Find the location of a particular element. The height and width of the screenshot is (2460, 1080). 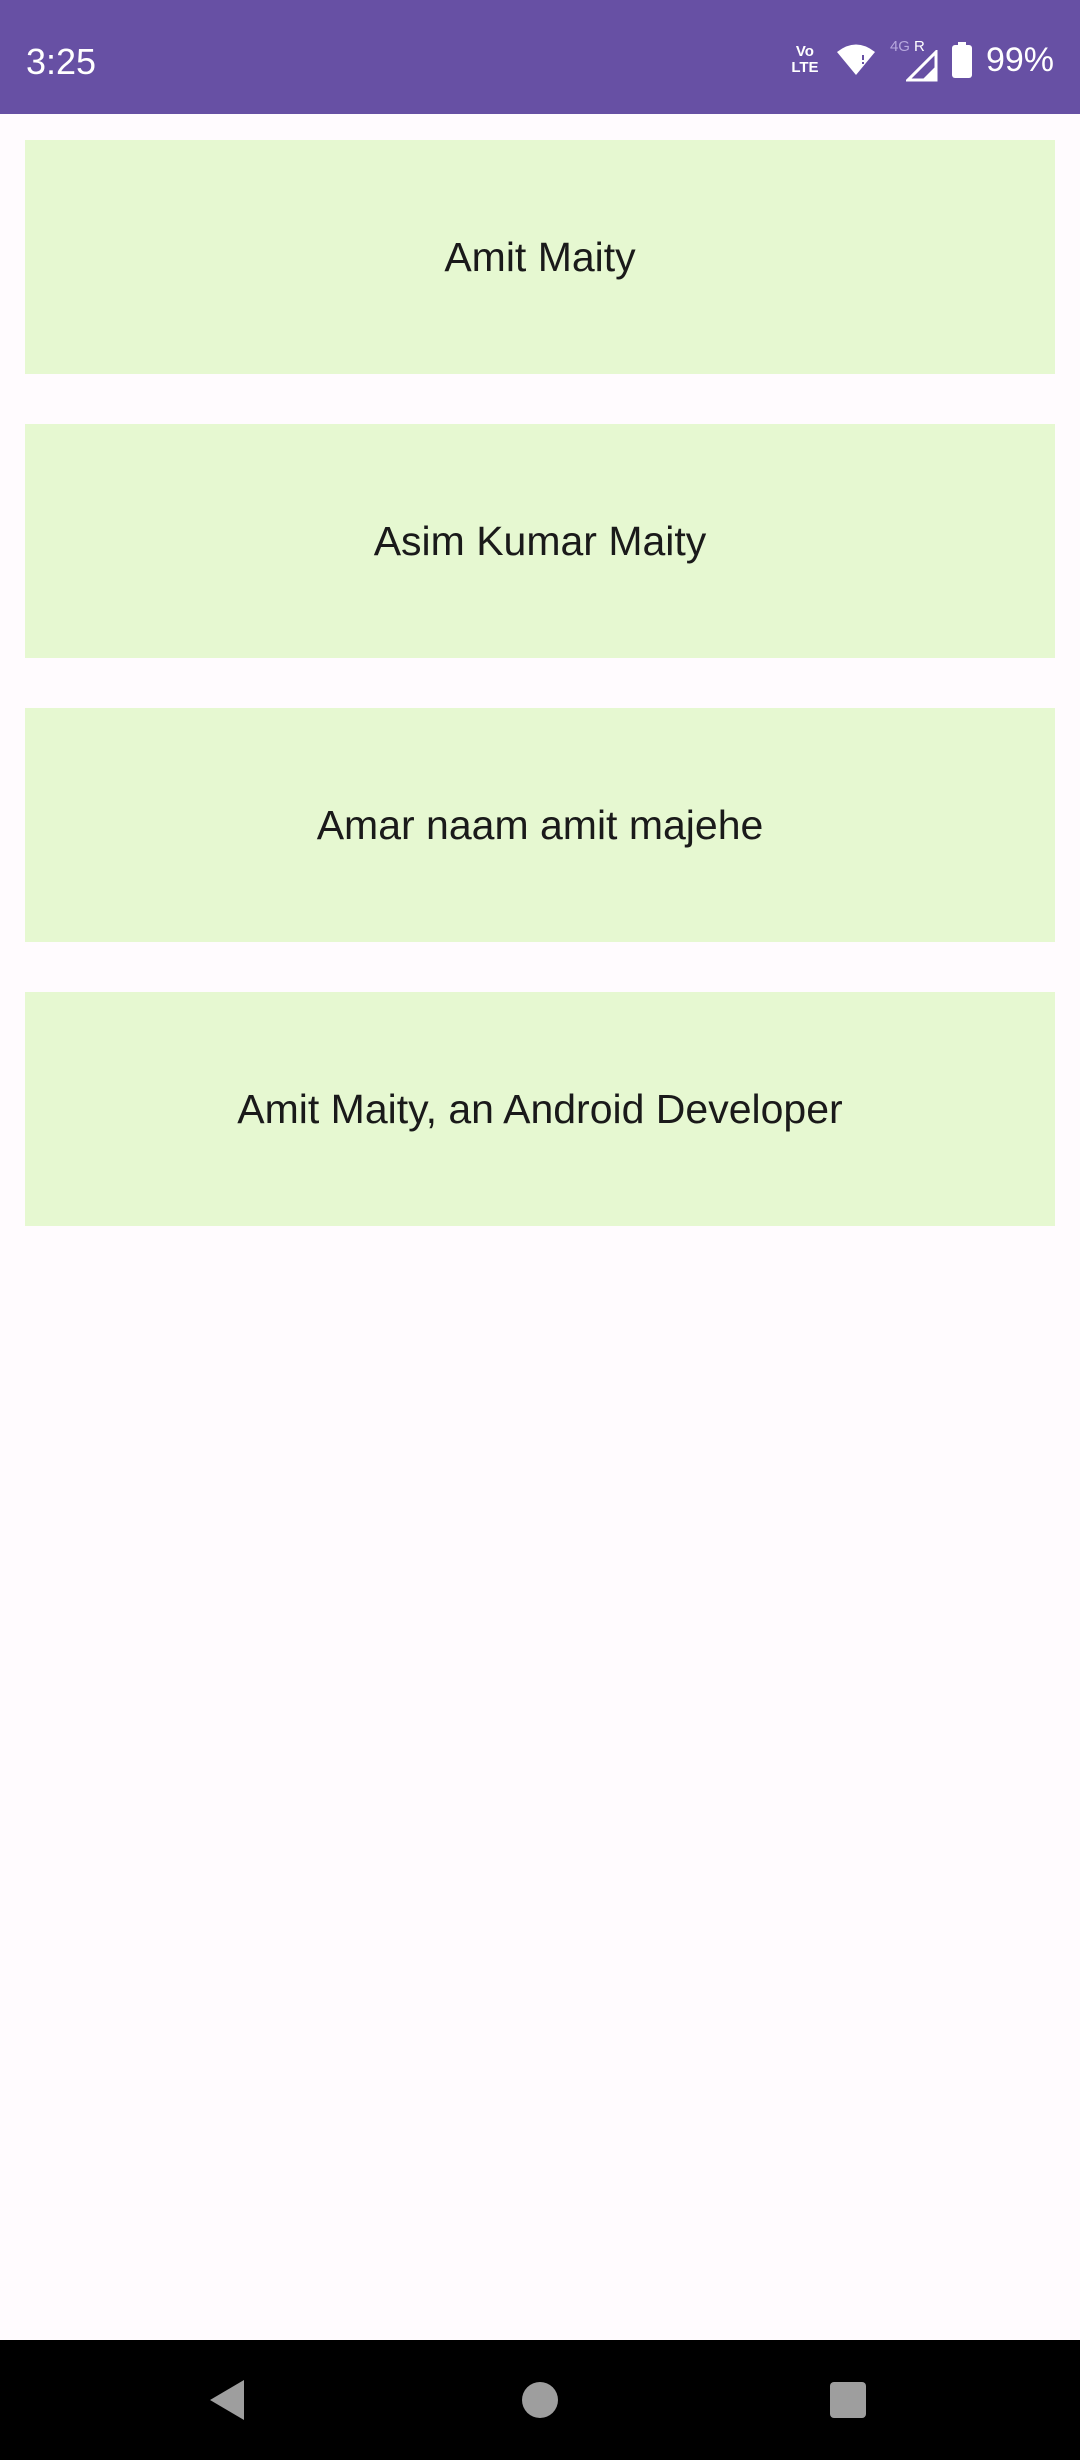

wifi-icon is located at coordinates (855, 59).